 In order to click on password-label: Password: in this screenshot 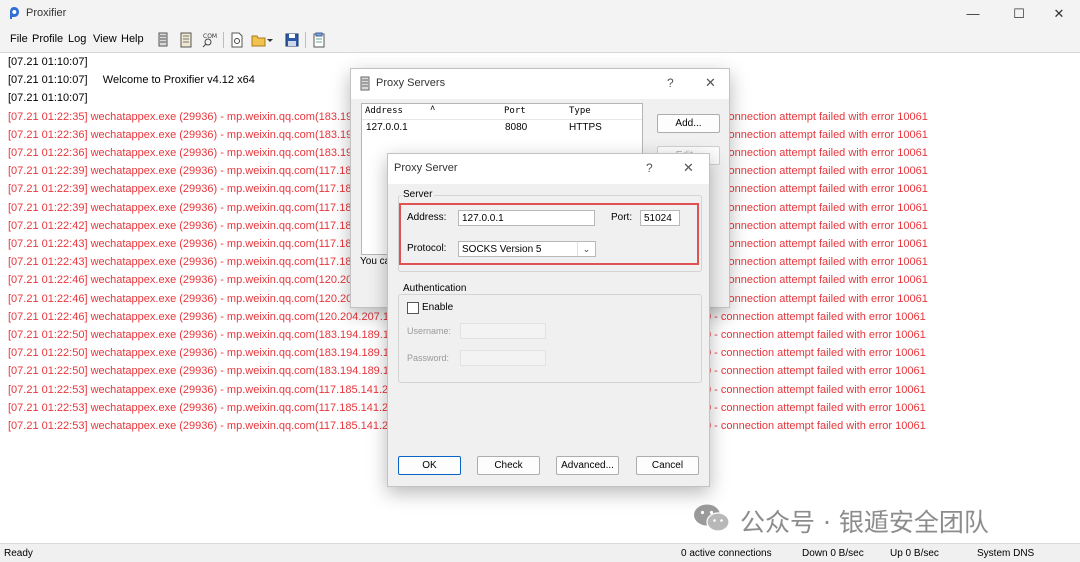, I will do `click(428, 358)`.